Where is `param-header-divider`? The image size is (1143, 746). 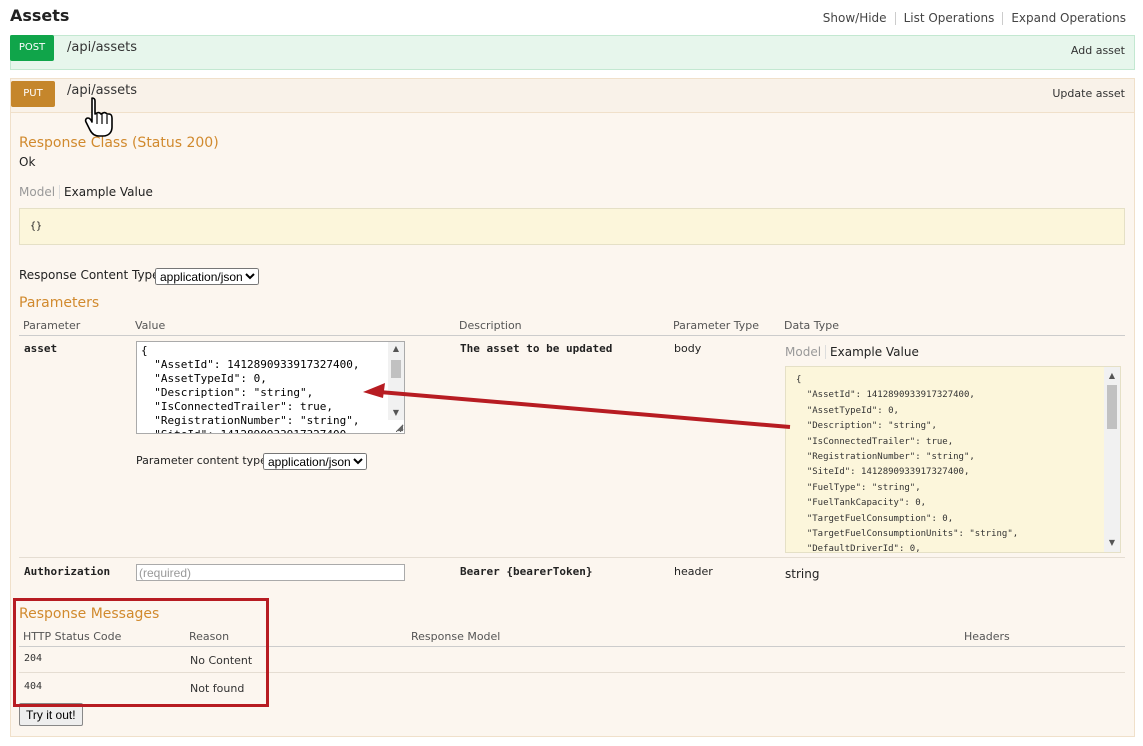
param-header-divider is located at coordinates (572, 335).